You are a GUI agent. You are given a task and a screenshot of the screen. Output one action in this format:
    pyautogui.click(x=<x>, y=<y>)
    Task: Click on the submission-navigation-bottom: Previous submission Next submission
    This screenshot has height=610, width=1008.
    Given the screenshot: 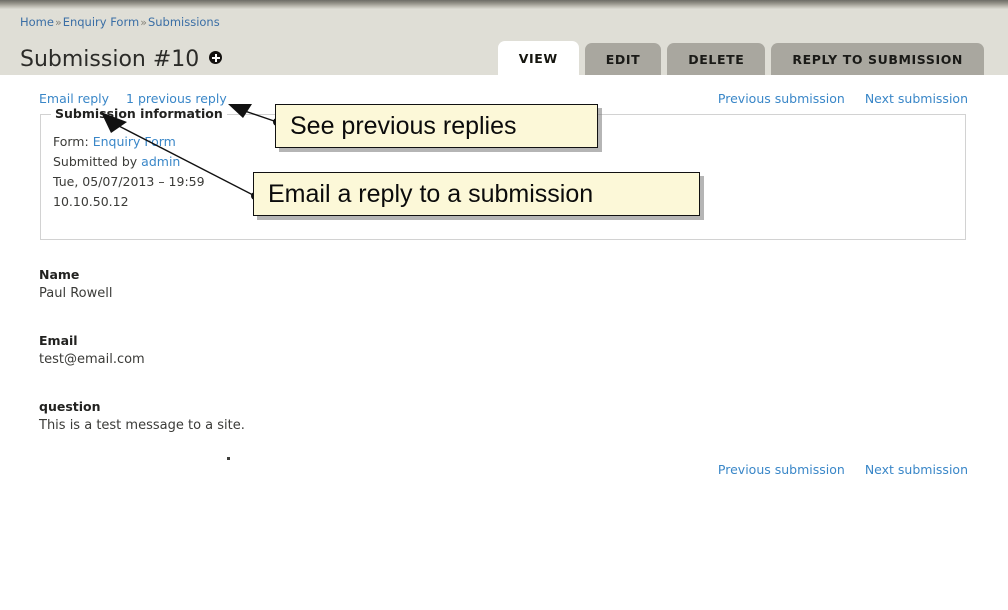 What is the action you would take?
    pyautogui.click(x=833, y=470)
    